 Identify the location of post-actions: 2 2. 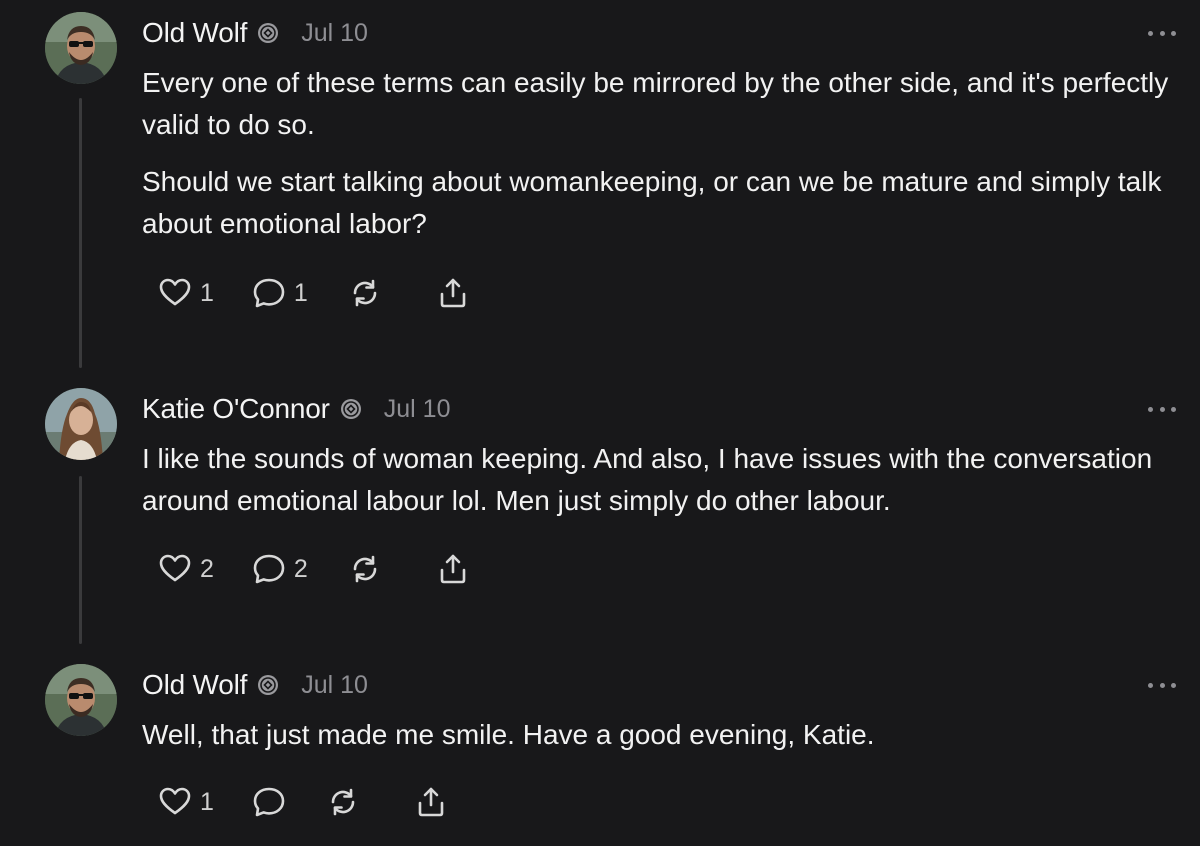
(314, 569).